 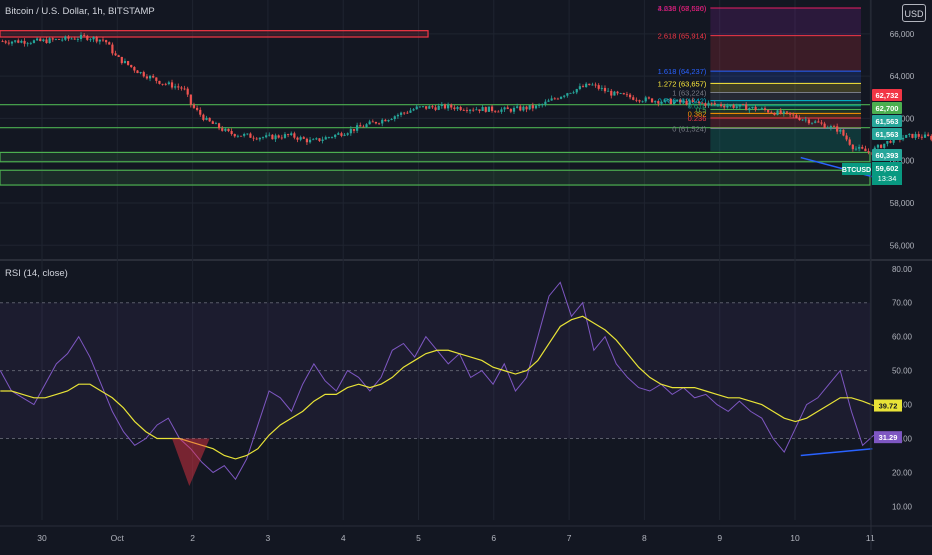 What do you see at coordinates (786, 140) in the screenshot?
I see `fib-base-zone` at bounding box center [786, 140].